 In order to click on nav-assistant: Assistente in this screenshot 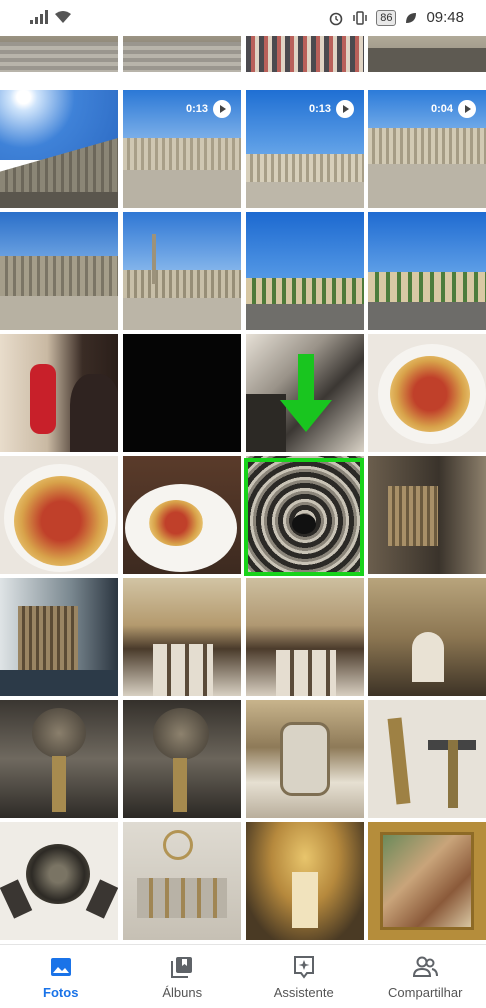, I will do `click(304, 976)`.